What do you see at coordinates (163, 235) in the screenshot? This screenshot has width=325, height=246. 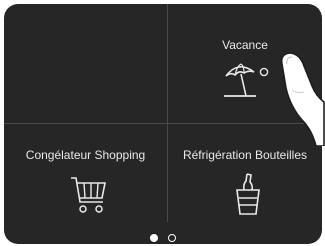 I see `page-indicator` at bounding box center [163, 235].